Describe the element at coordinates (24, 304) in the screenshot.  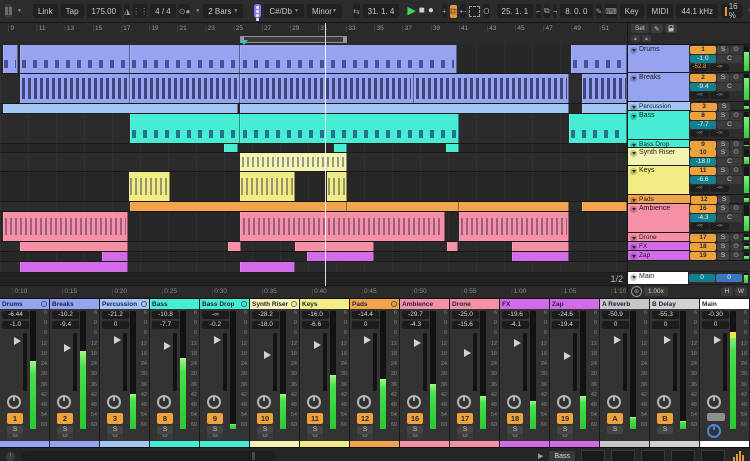
I see `mixer-track-tab: Drums` at that location.